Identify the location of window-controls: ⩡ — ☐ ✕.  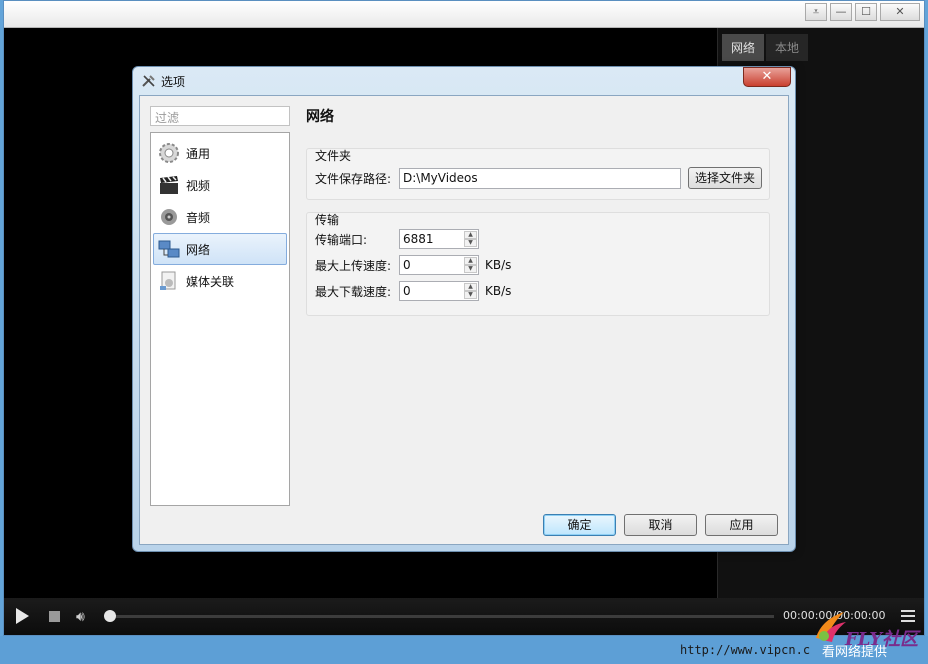
(862, 12).